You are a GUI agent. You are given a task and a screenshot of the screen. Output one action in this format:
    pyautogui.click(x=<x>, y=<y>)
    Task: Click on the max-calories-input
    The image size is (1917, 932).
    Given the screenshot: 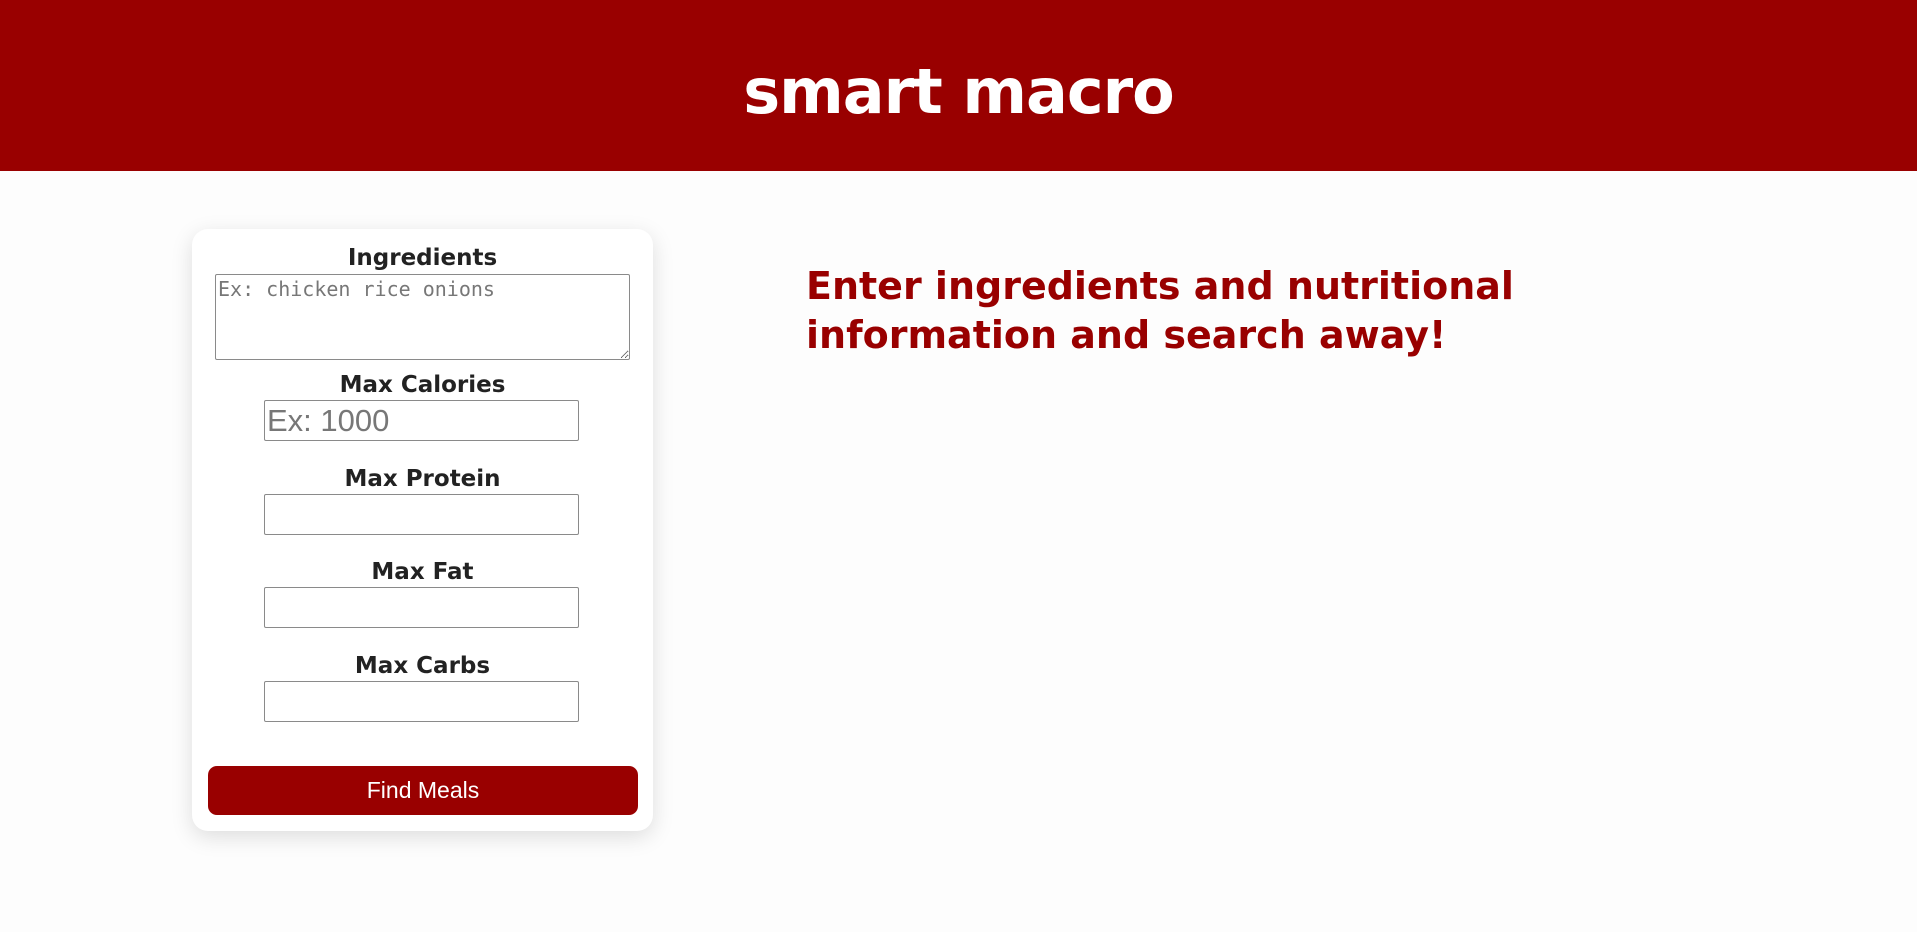 What is the action you would take?
    pyautogui.click(x=421, y=420)
    